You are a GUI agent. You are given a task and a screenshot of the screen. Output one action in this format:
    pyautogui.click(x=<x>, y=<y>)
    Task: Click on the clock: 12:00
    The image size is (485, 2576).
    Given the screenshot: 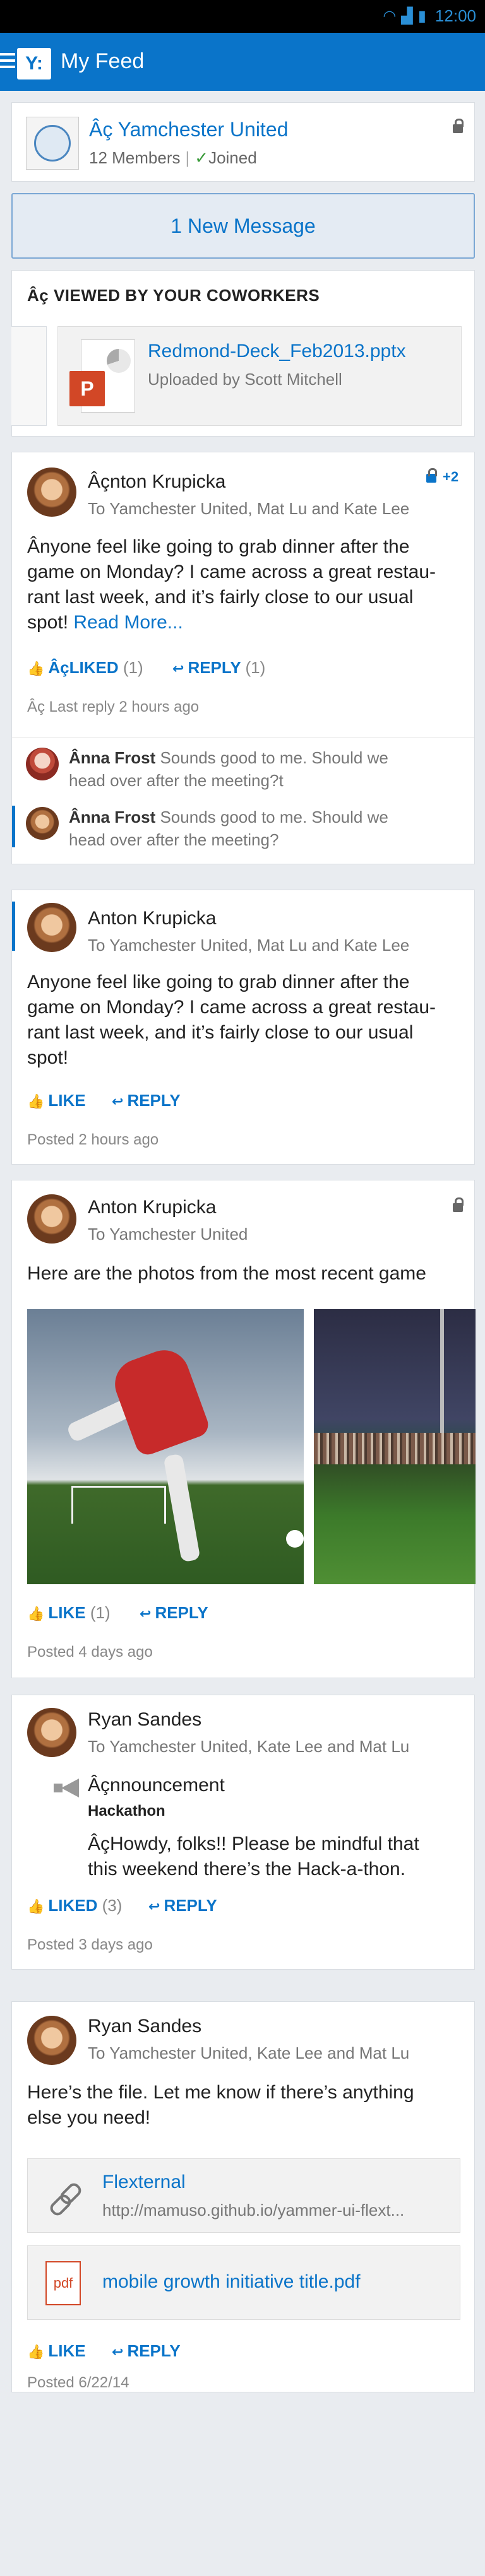 What is the action you would take?
    pyautogui.click(x=455, y=15)
    